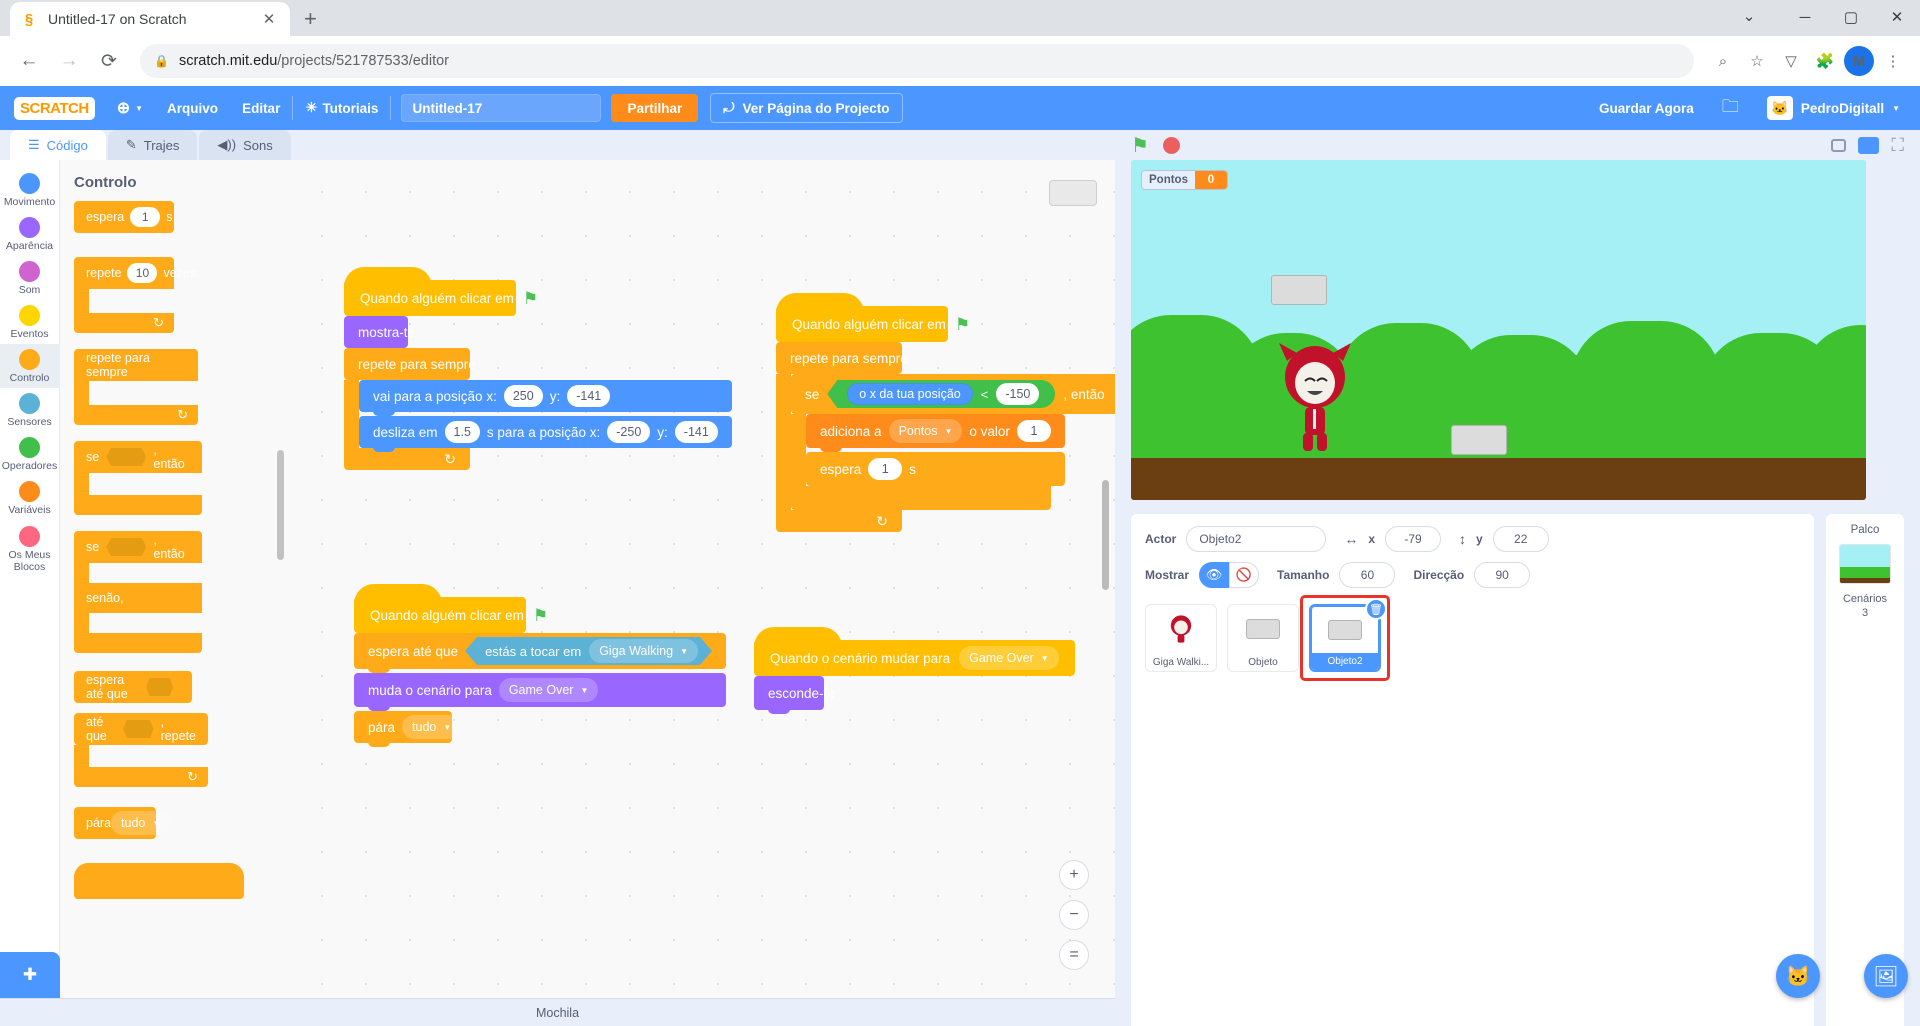 The height and width of the screenshot is (1026, 1920). I want to click on goto-y-input: -141, so click(589, 396).